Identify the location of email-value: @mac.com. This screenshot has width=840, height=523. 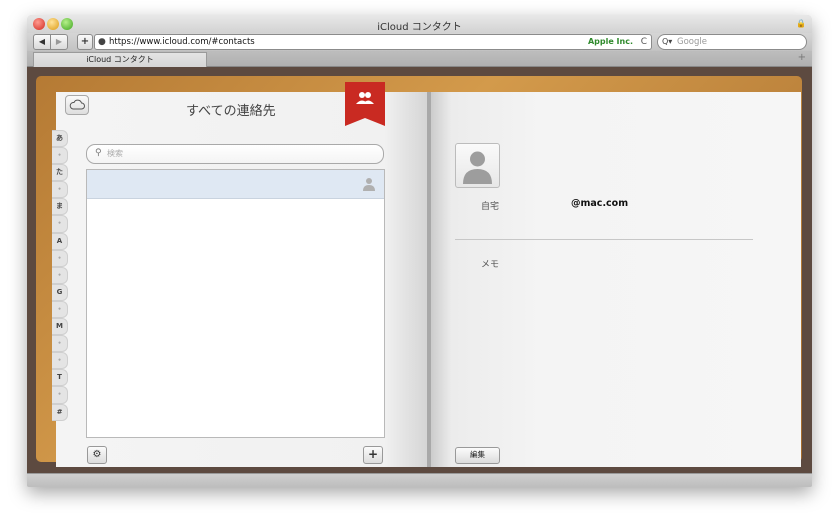
(599, 203).